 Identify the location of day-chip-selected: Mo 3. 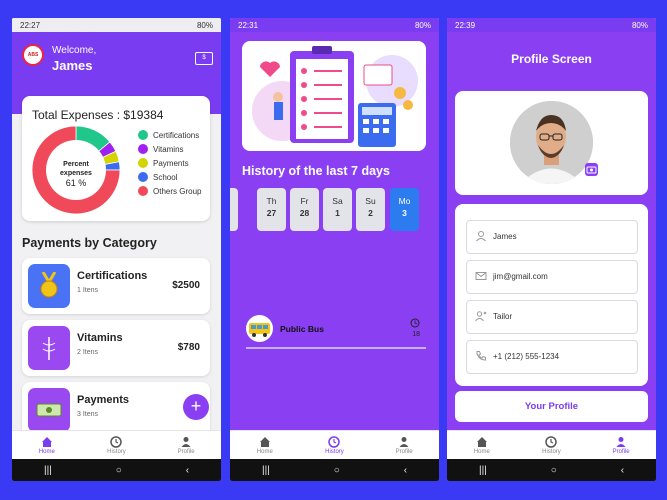
(404, 209).